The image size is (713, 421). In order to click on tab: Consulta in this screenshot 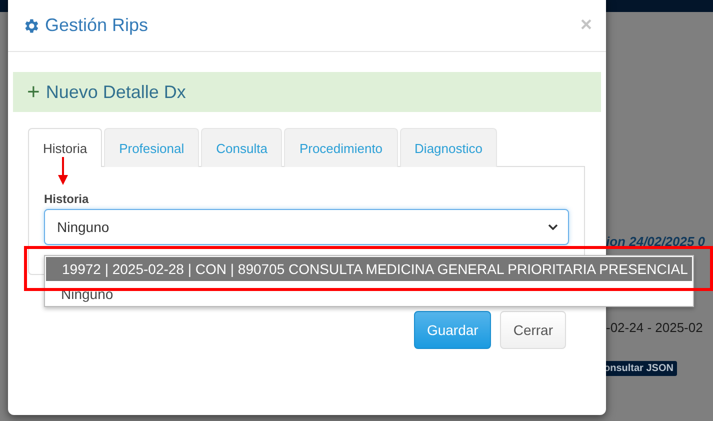, I will do `click(241, 147)`.